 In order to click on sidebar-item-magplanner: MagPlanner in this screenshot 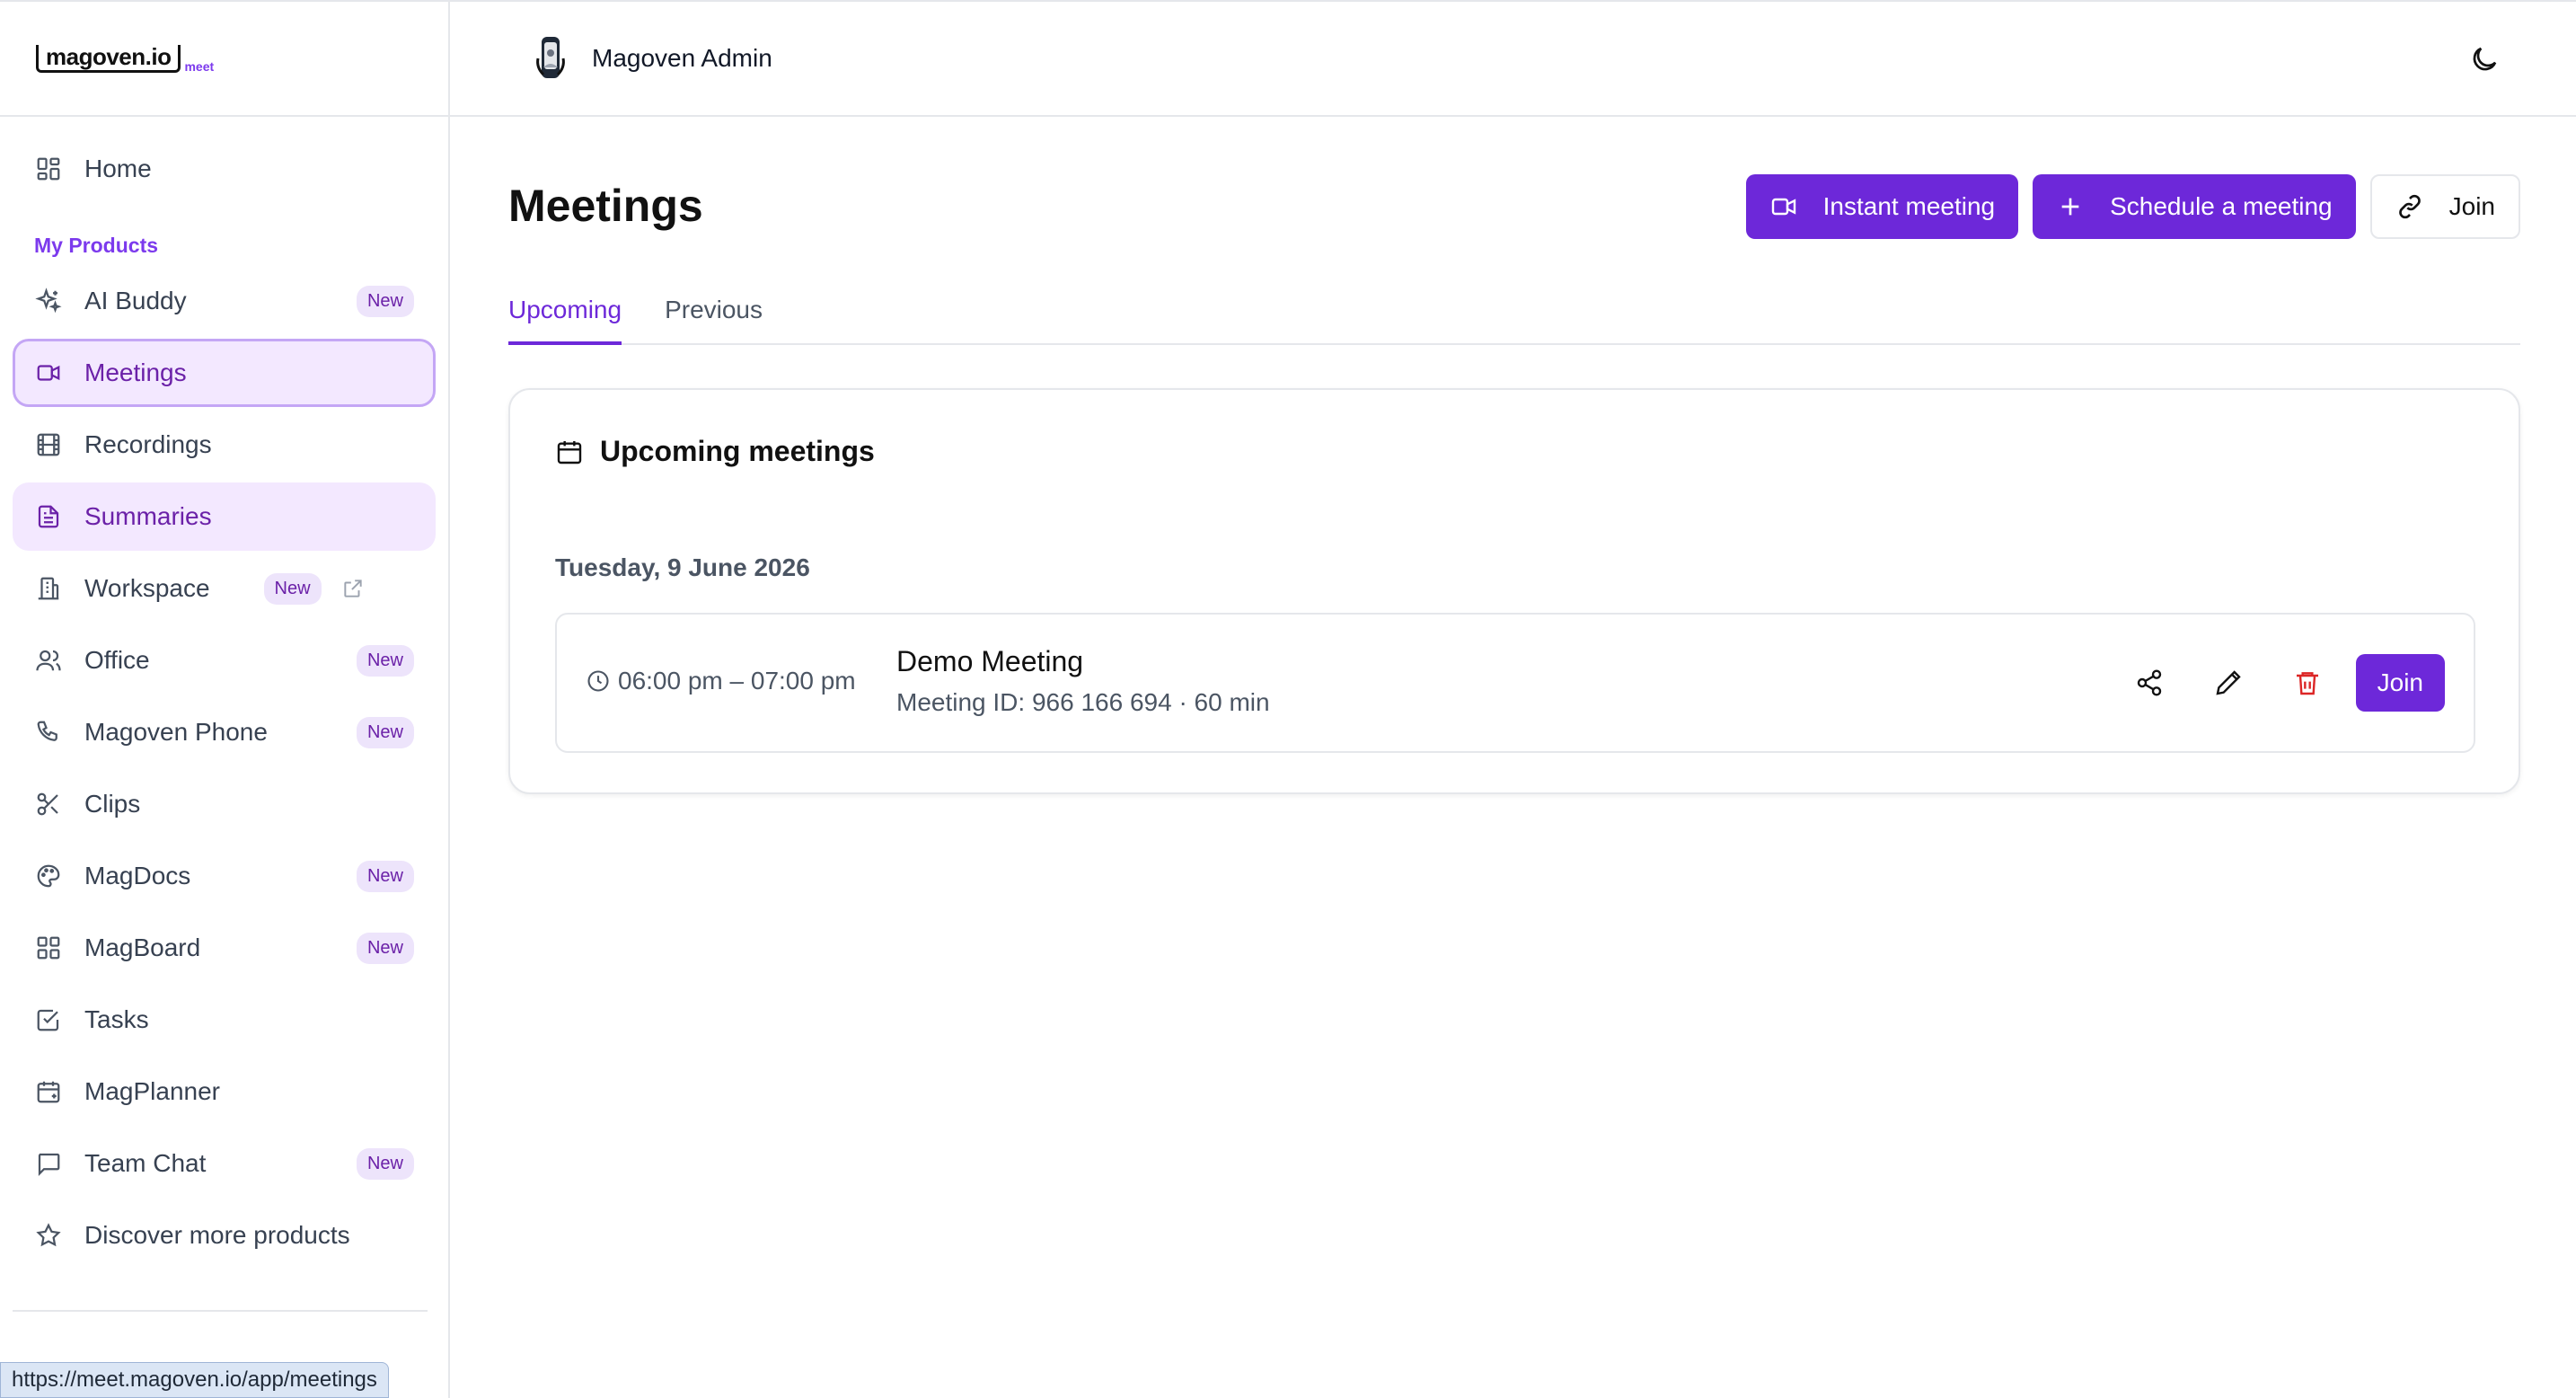, I will do `click(224, 1091)`.